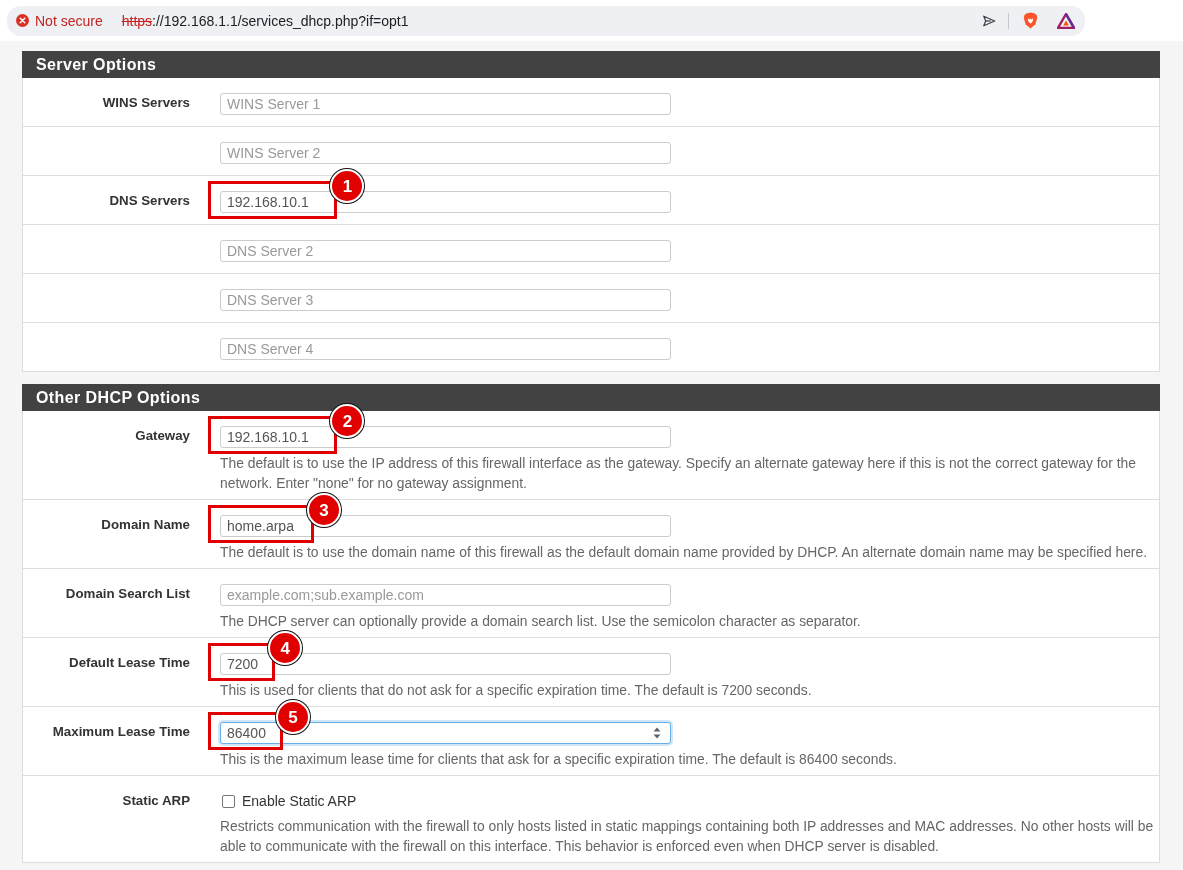 The image size is (1183, 870). Describe the element at coordinates (228, 801) in the screenshot. I see `checkbox` at that location.